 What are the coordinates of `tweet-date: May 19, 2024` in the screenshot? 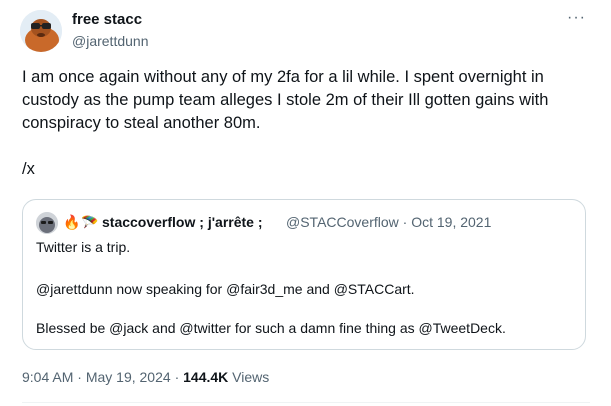 It's located at (128, 377).